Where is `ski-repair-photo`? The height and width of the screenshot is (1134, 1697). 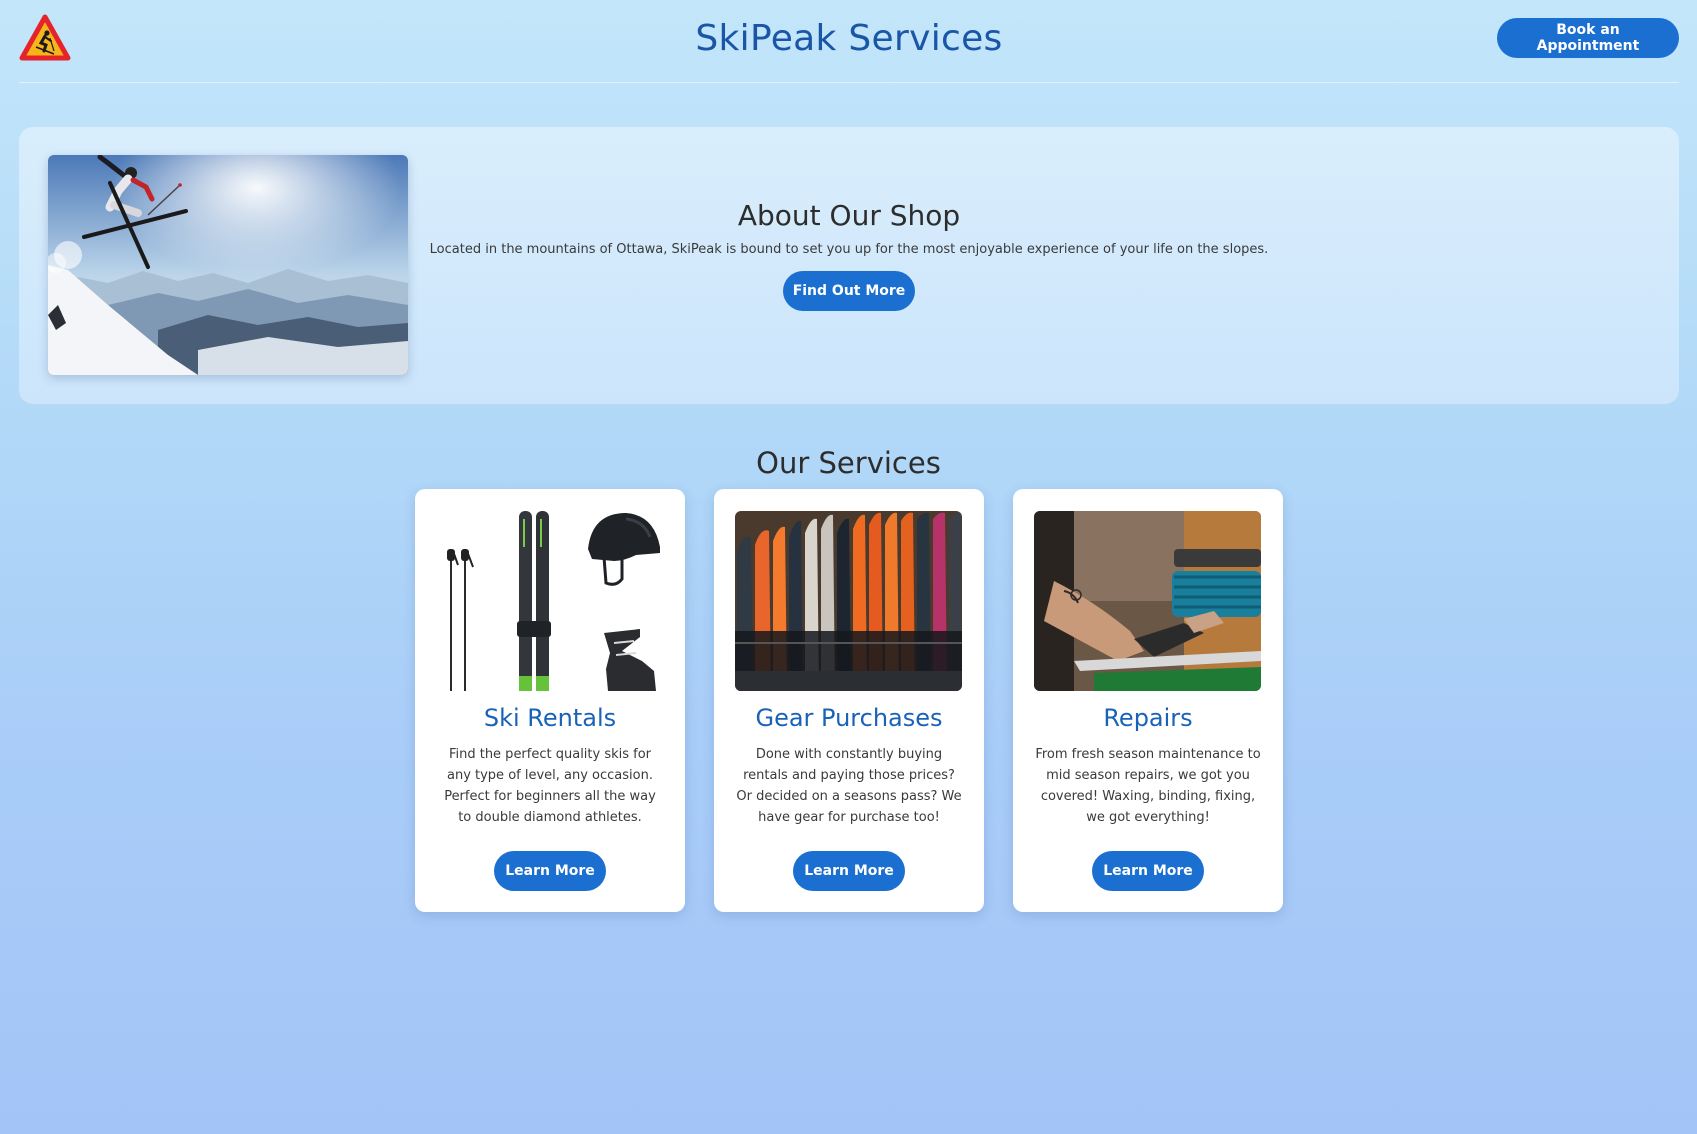 ski-repair-photo is located at coordinates (1147, 601).